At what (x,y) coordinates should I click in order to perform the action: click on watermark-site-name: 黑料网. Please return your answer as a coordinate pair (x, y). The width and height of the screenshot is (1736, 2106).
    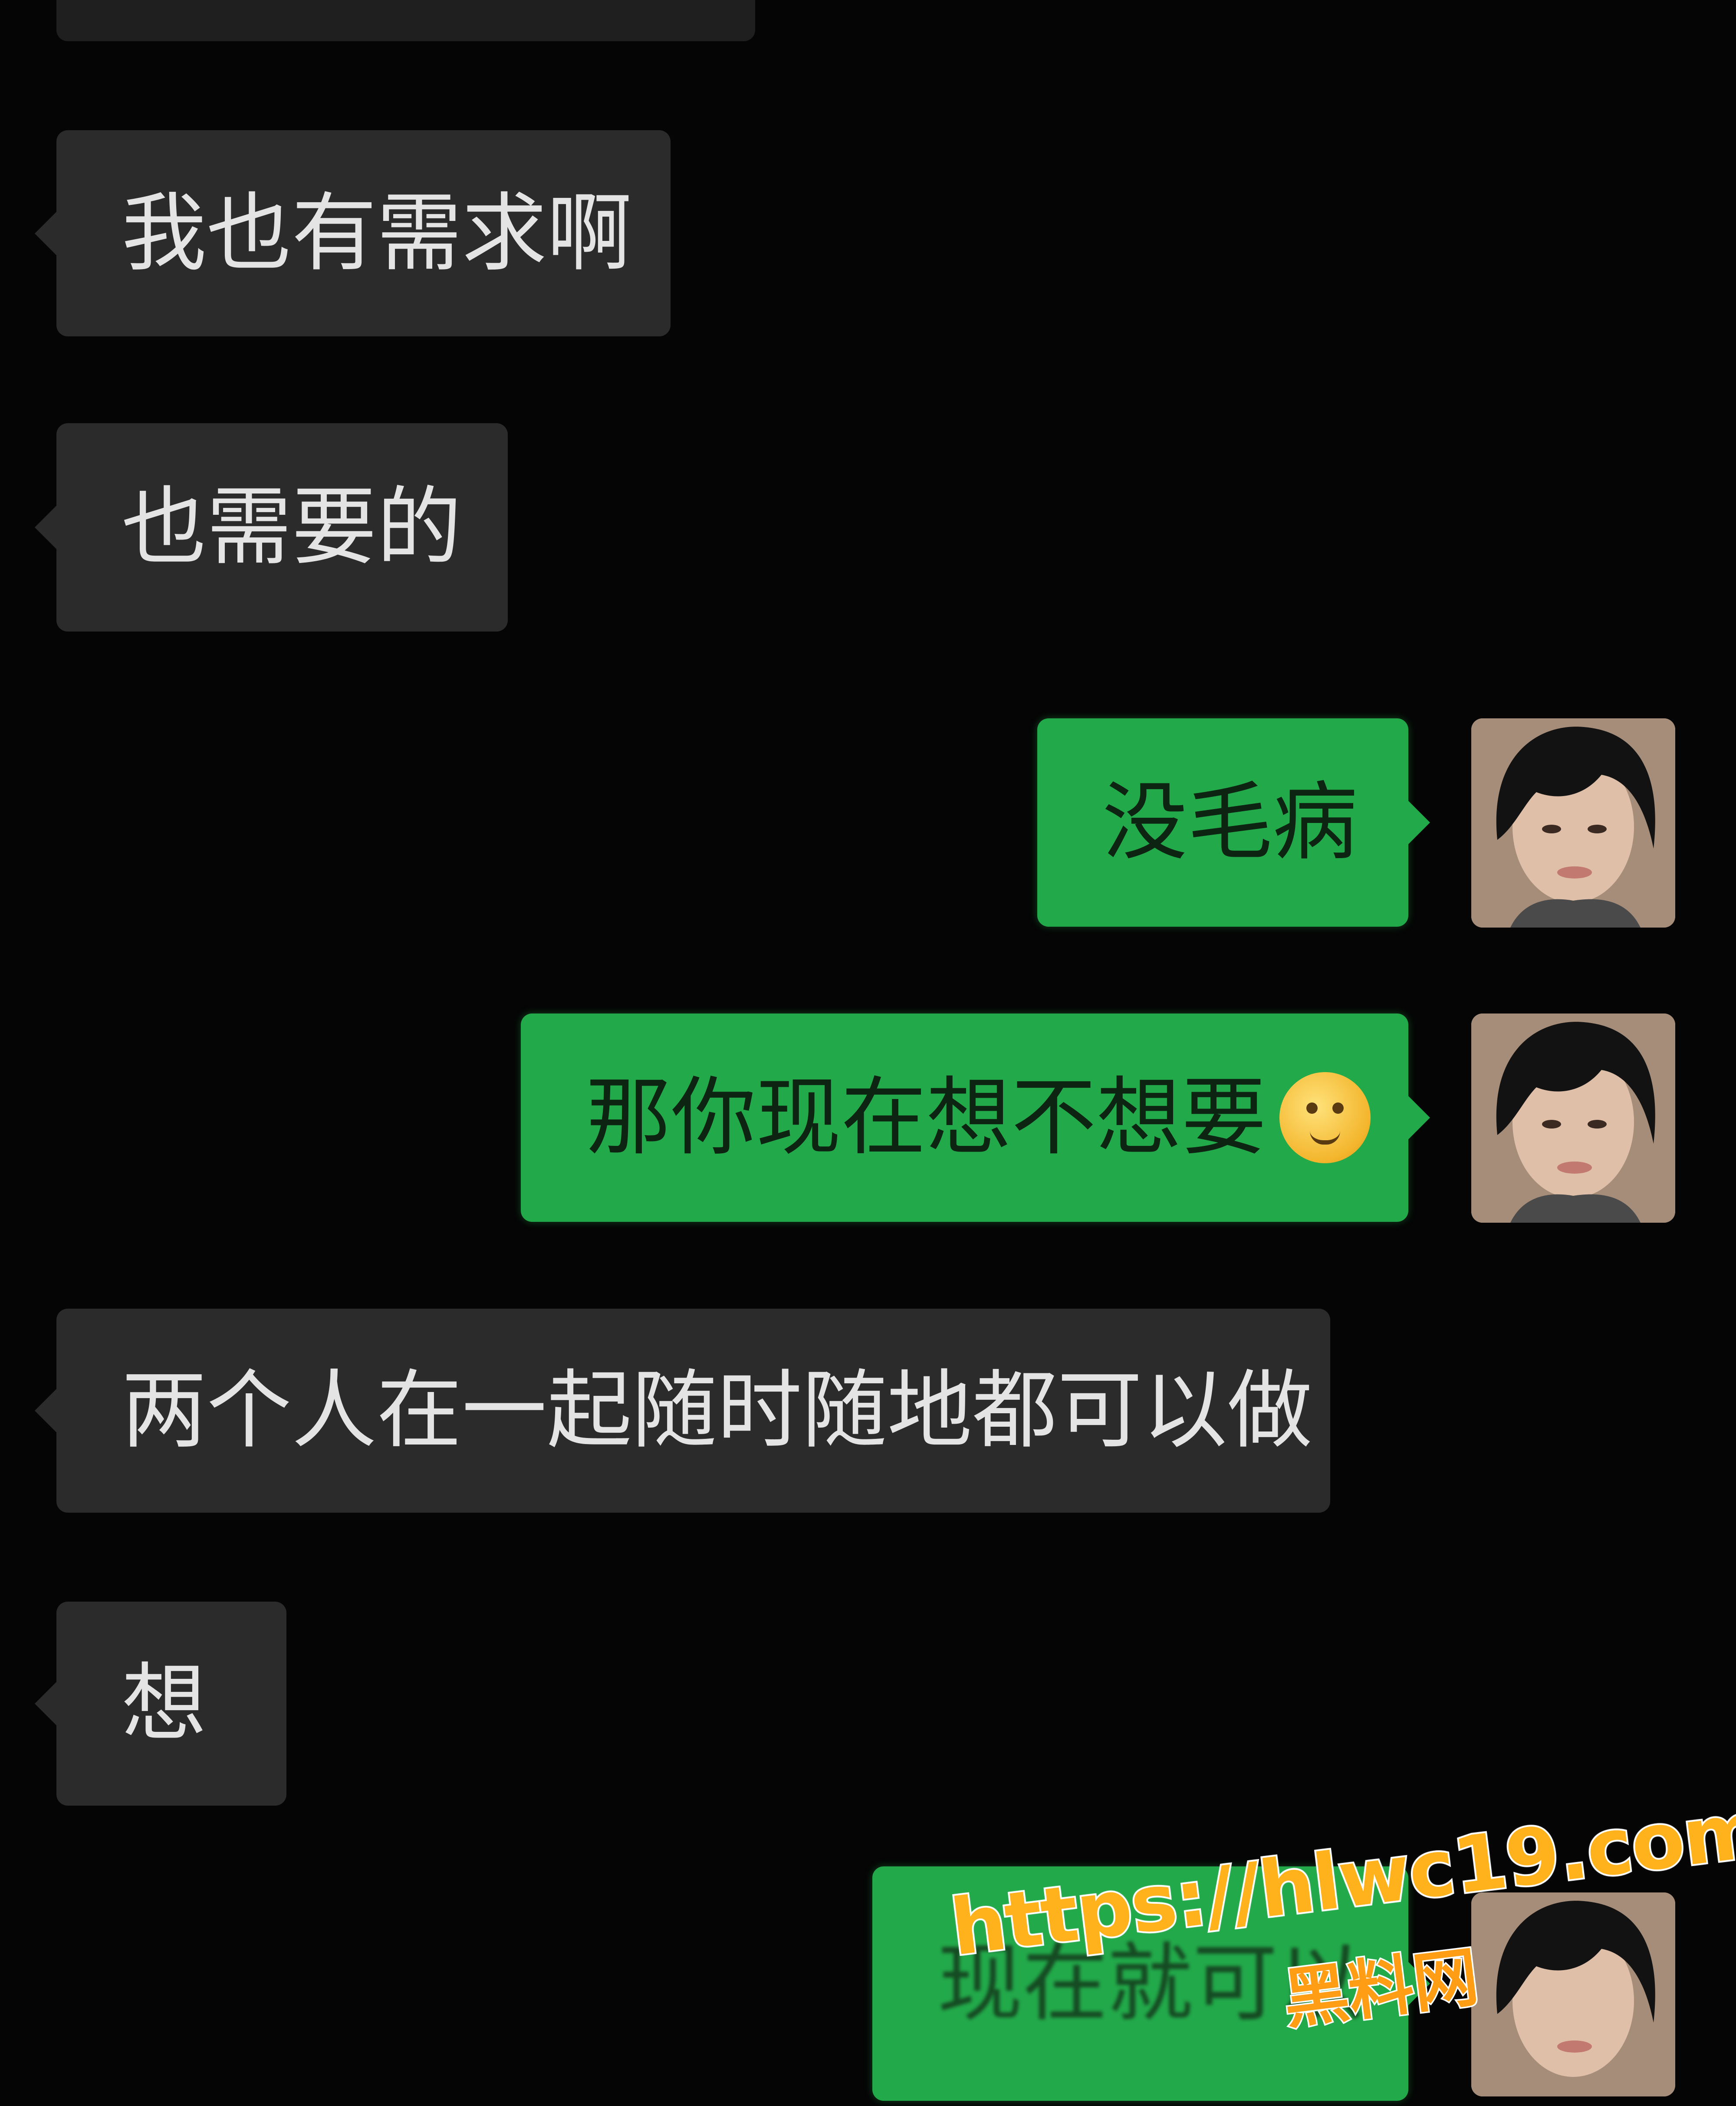
    Looking at the image, I should click on (1381, 1989).